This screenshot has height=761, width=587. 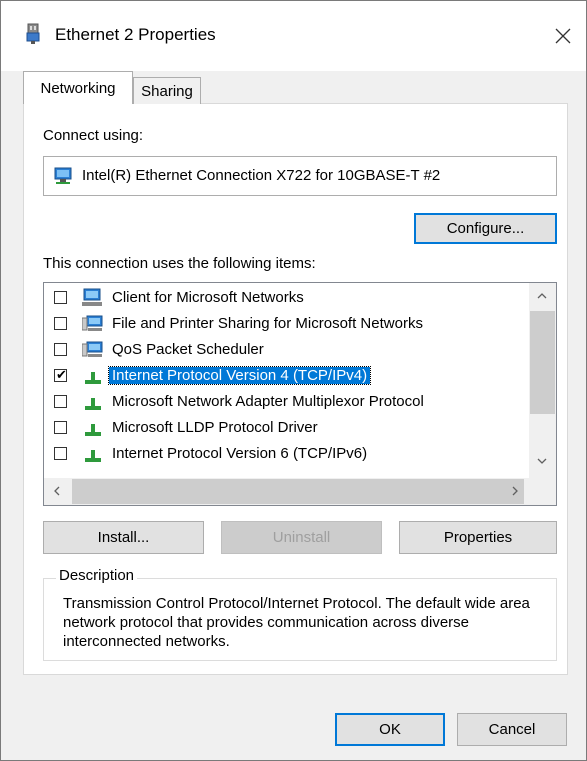 What do you see at coordinates (208, 297) in the screenshot?
I see `item-label: Client for Microsoft Networks` at bounding box center [208, 297].